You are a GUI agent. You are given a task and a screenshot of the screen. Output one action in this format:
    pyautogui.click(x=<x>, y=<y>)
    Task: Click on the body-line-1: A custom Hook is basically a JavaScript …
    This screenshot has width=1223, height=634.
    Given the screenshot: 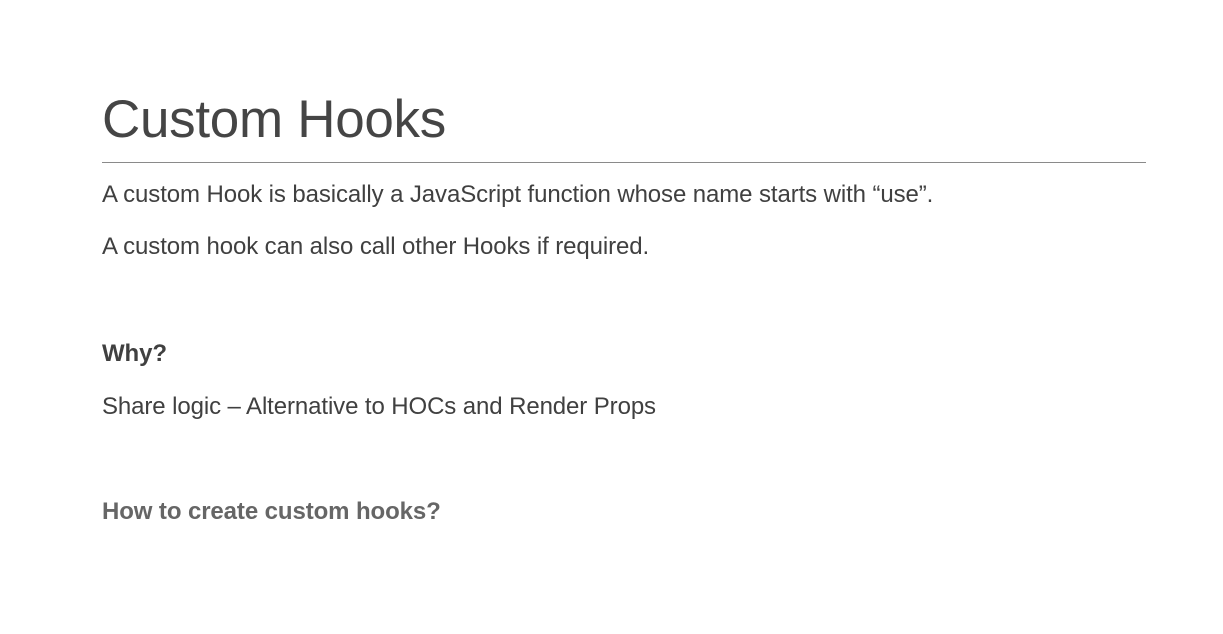 What is the action you would take?
    pyautogui.click(x=518, y=194)
    